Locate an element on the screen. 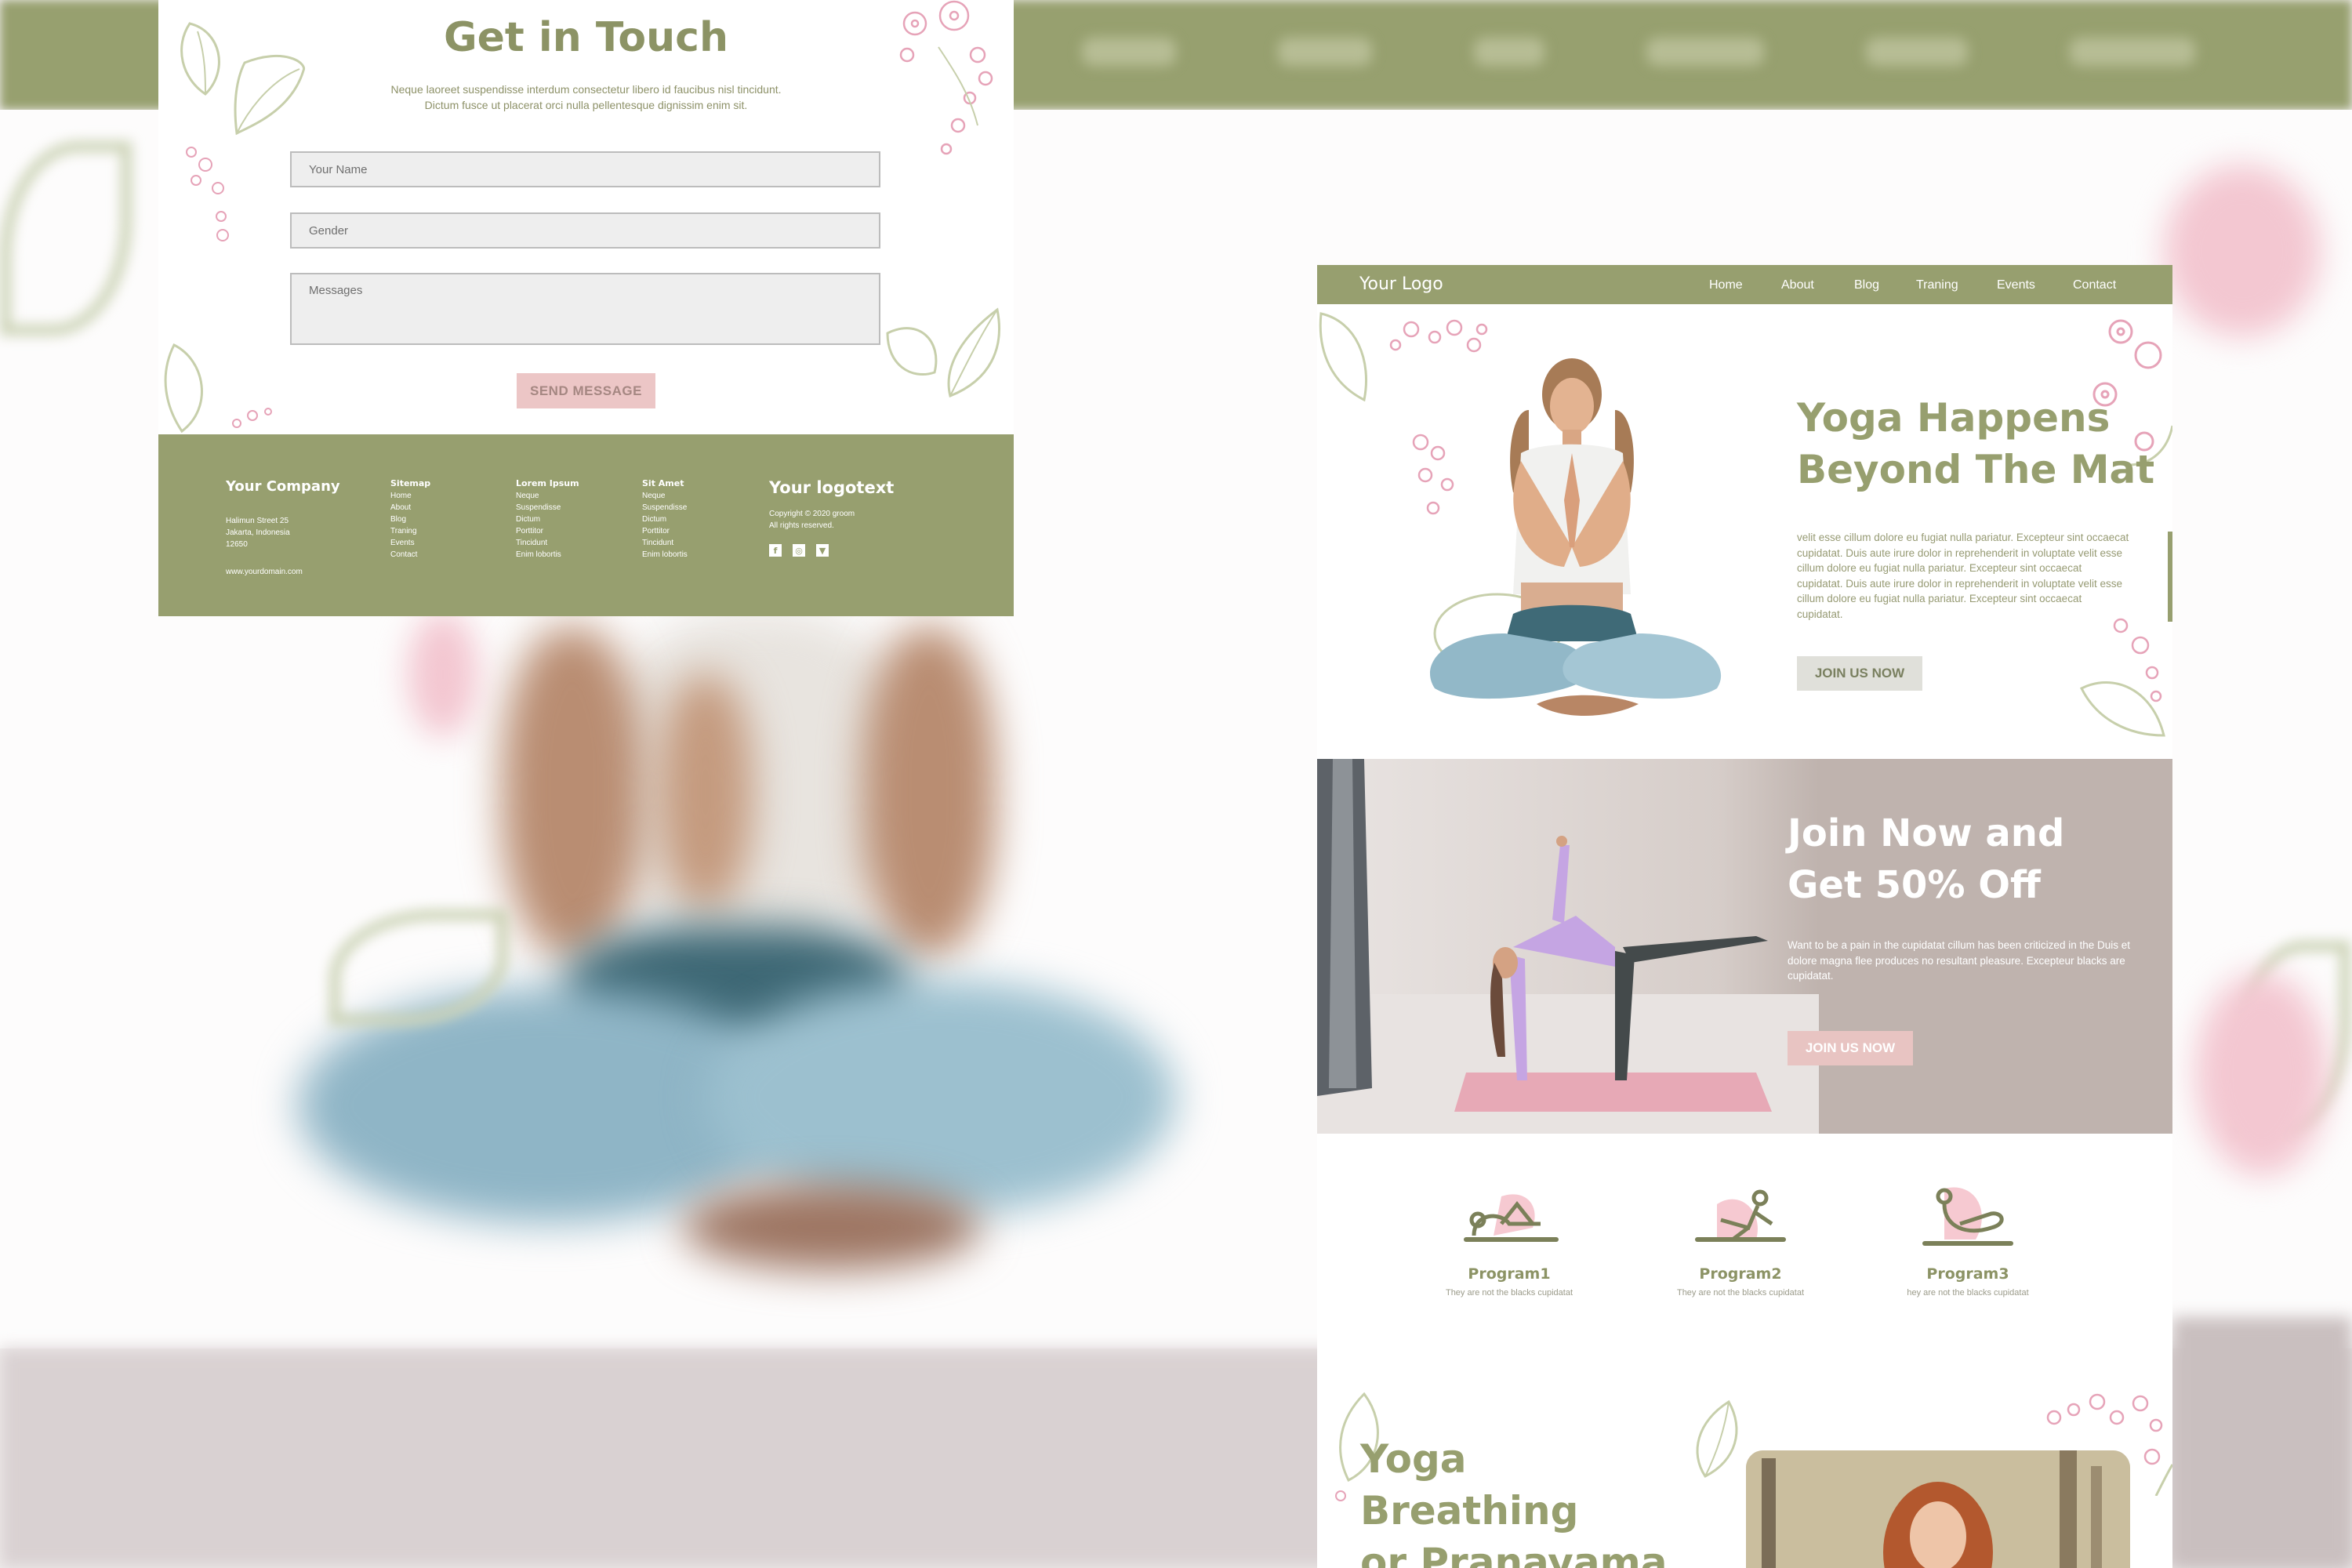 The image size is (2352, 1568). messages-textarea is located at coordinates (585, 309).